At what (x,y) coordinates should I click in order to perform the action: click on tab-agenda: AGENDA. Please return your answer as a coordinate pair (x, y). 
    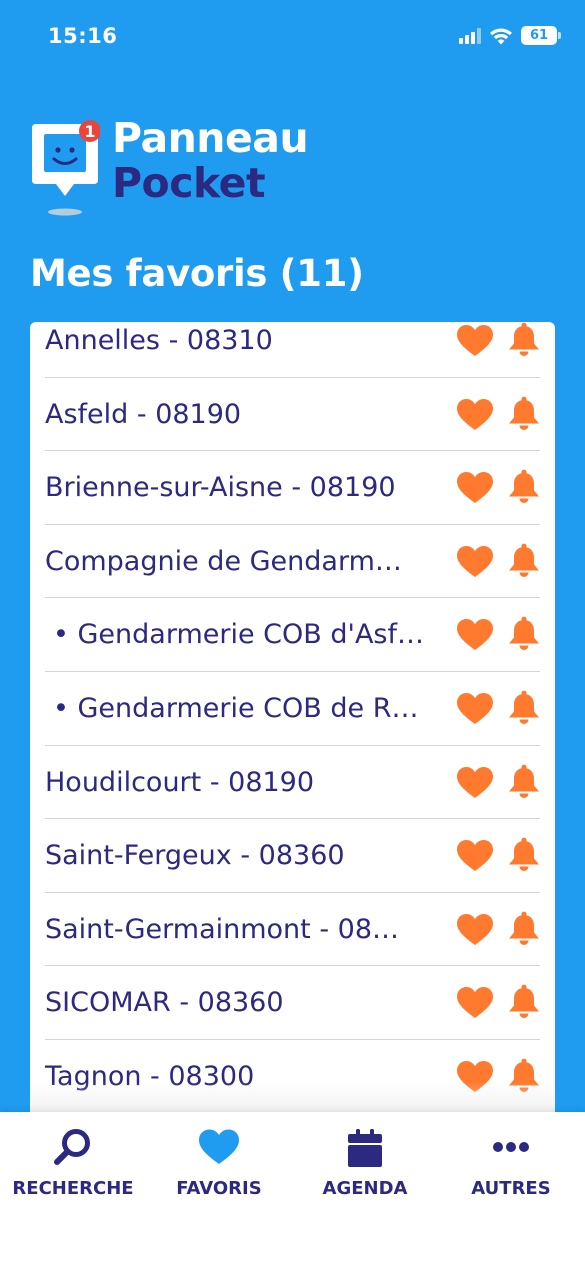
    Looking at the image, I should click on (365, 1162).